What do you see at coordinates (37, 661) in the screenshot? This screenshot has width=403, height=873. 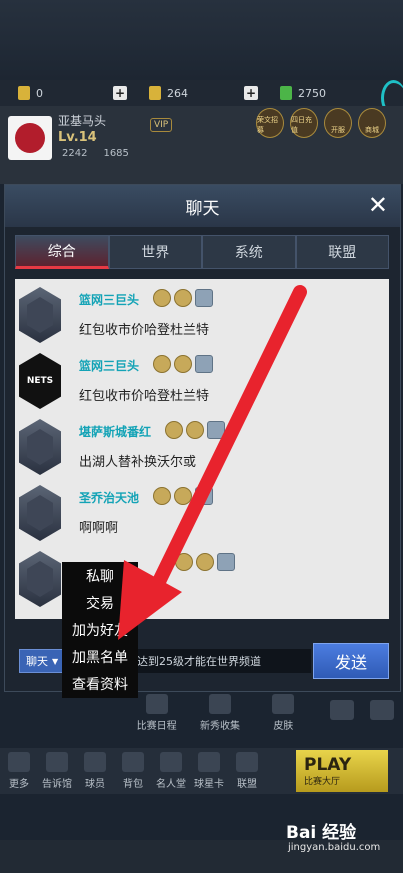 I see `channel-label: 聊天` at bounding box center [37, 661].